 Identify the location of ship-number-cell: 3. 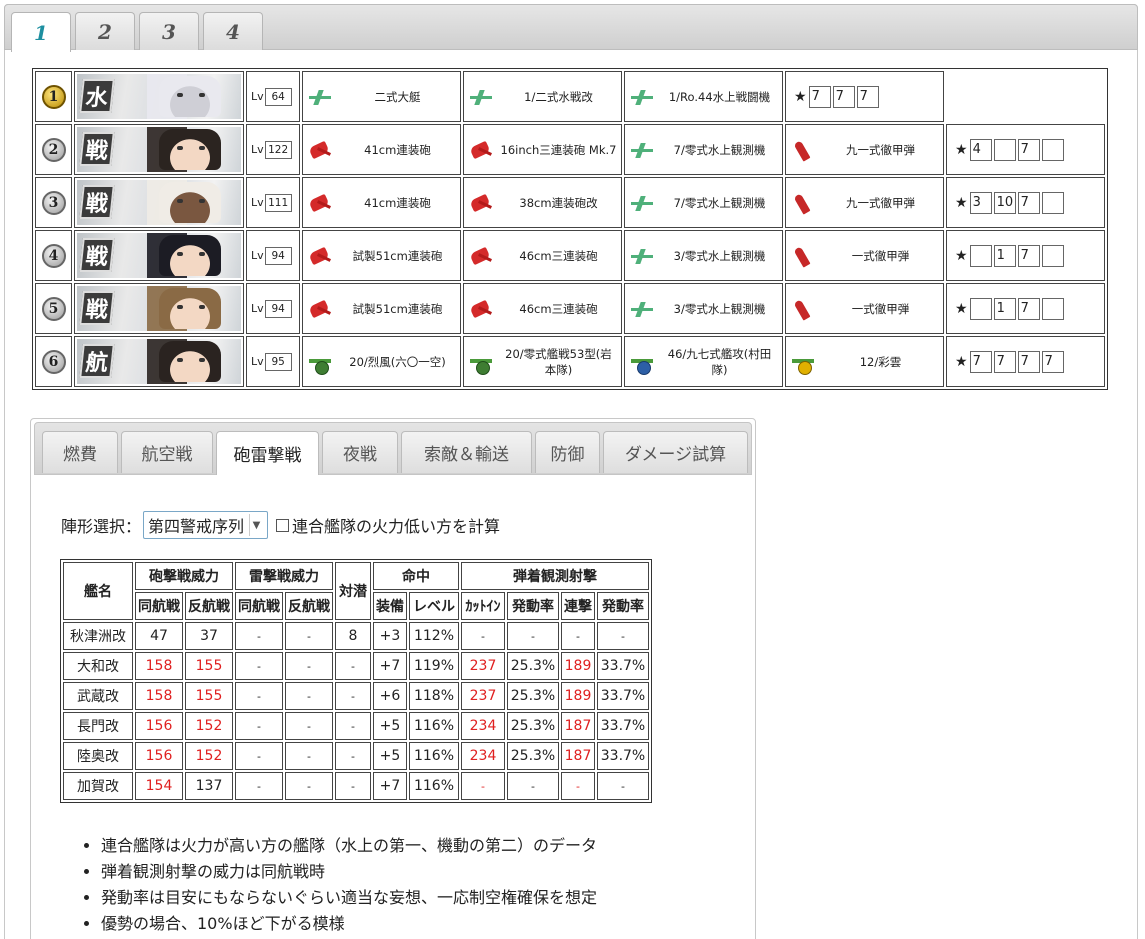
(53, 202).